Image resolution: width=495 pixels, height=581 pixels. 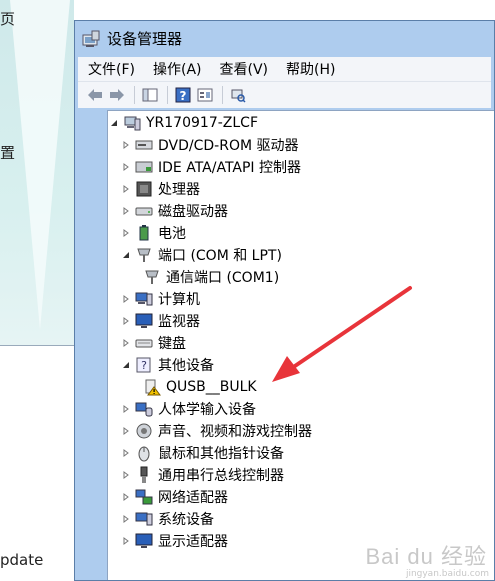 I want to click on baidu-watermark: Bai du 经验, so click(x=426, y=556).